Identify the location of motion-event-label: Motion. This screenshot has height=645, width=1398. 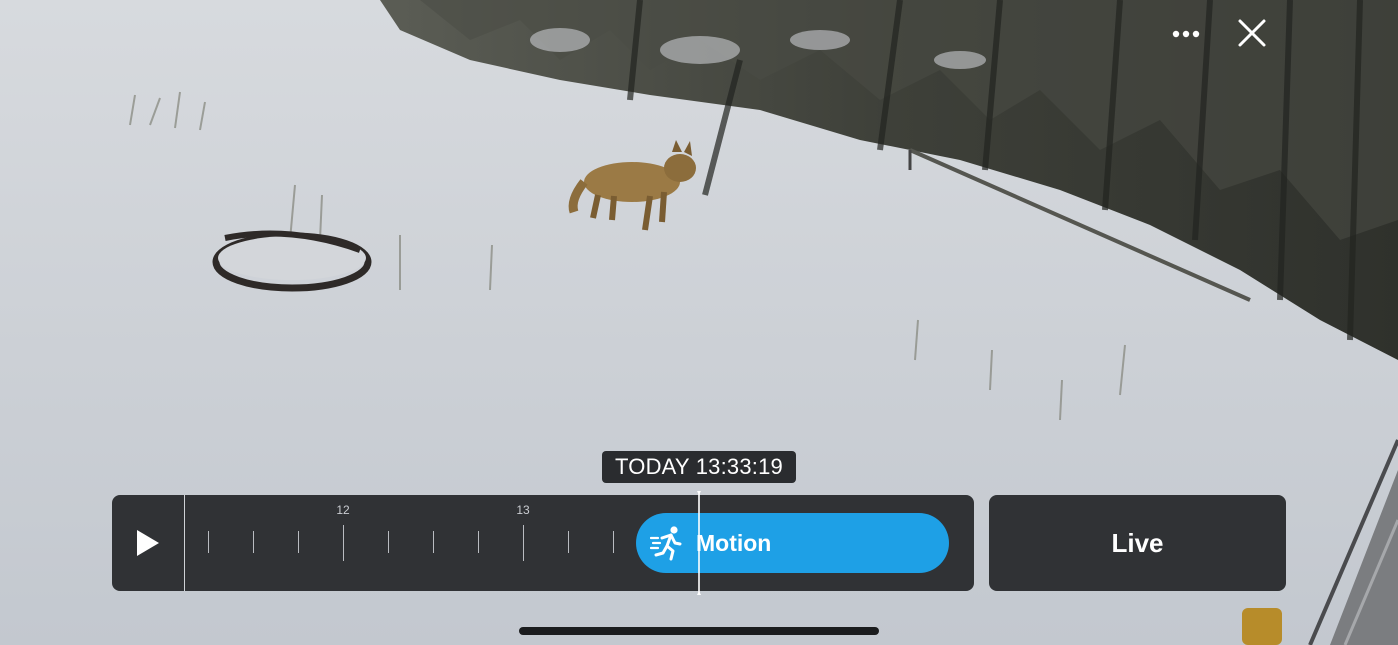
(734, 543).